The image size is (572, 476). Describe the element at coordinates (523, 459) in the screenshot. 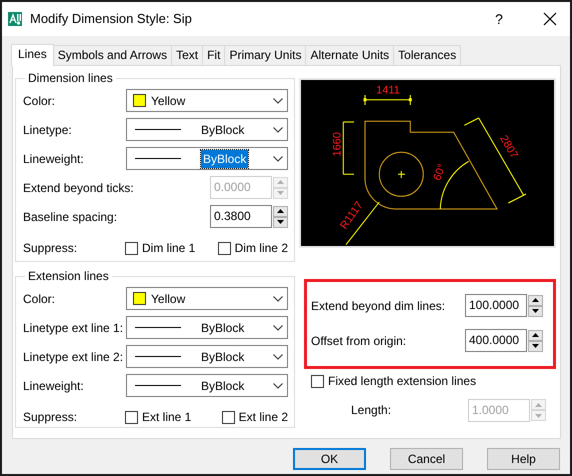

I see `dialog-button: Help` at that location.